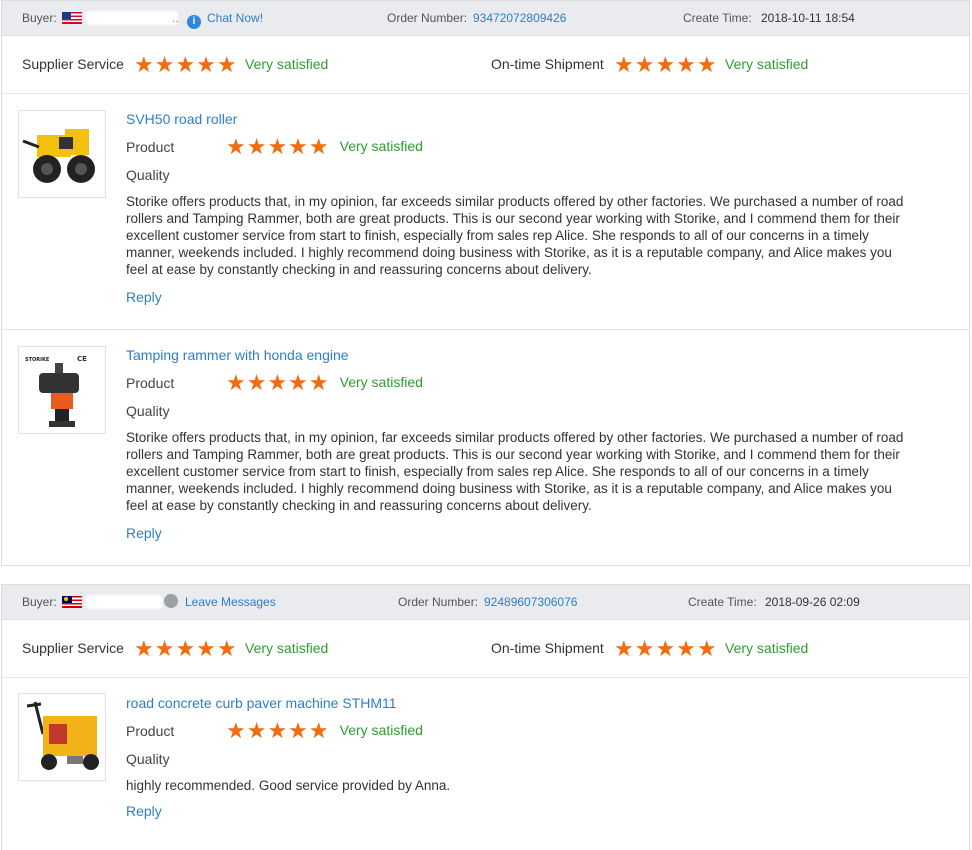 This screenshot has height=850, width=972. I want to click on message-icon, so click(171, 602).